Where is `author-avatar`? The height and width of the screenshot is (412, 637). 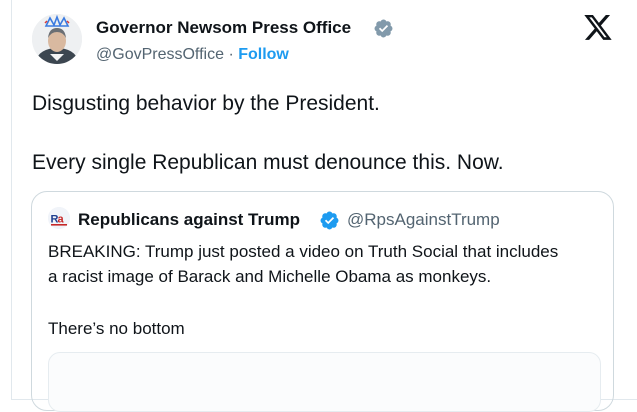
author-avatar is located at coordinates (57, 39).